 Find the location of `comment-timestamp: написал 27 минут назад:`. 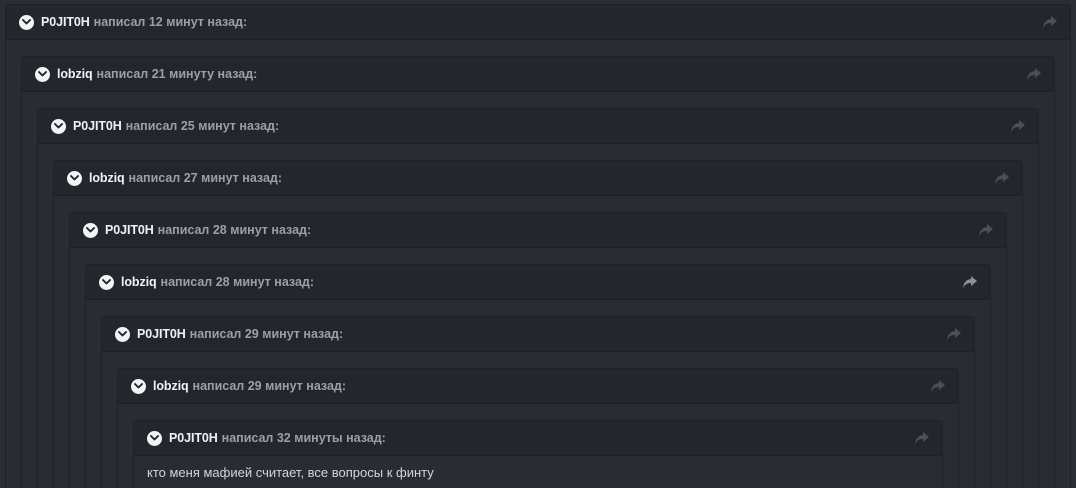

comment-timestamp: написал 27 минут назад: is located at coordinates (205, 178).